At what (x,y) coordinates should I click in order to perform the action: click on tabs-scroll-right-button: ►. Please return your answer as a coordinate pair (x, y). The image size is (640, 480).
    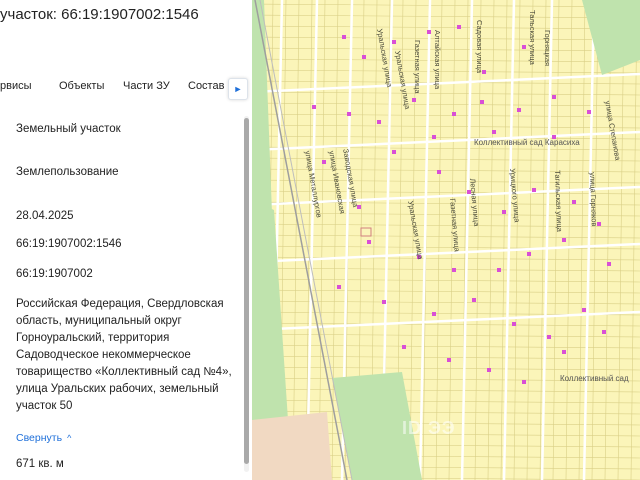
    Looking at the image, I should click on (238, 89).